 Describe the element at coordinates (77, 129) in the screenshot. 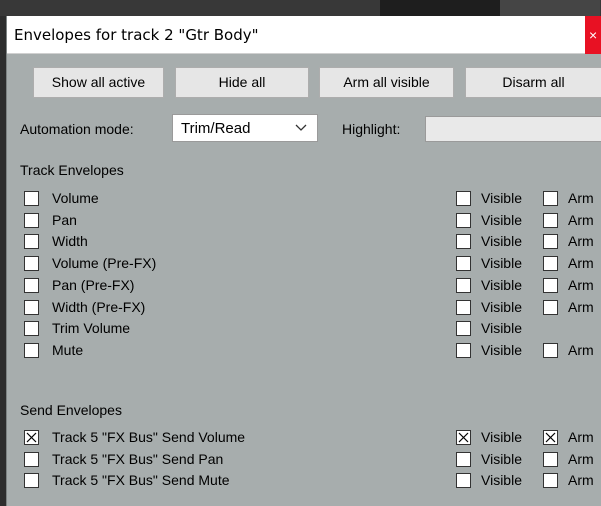

I see `automation-mode-label: Automation mode:` at that location.